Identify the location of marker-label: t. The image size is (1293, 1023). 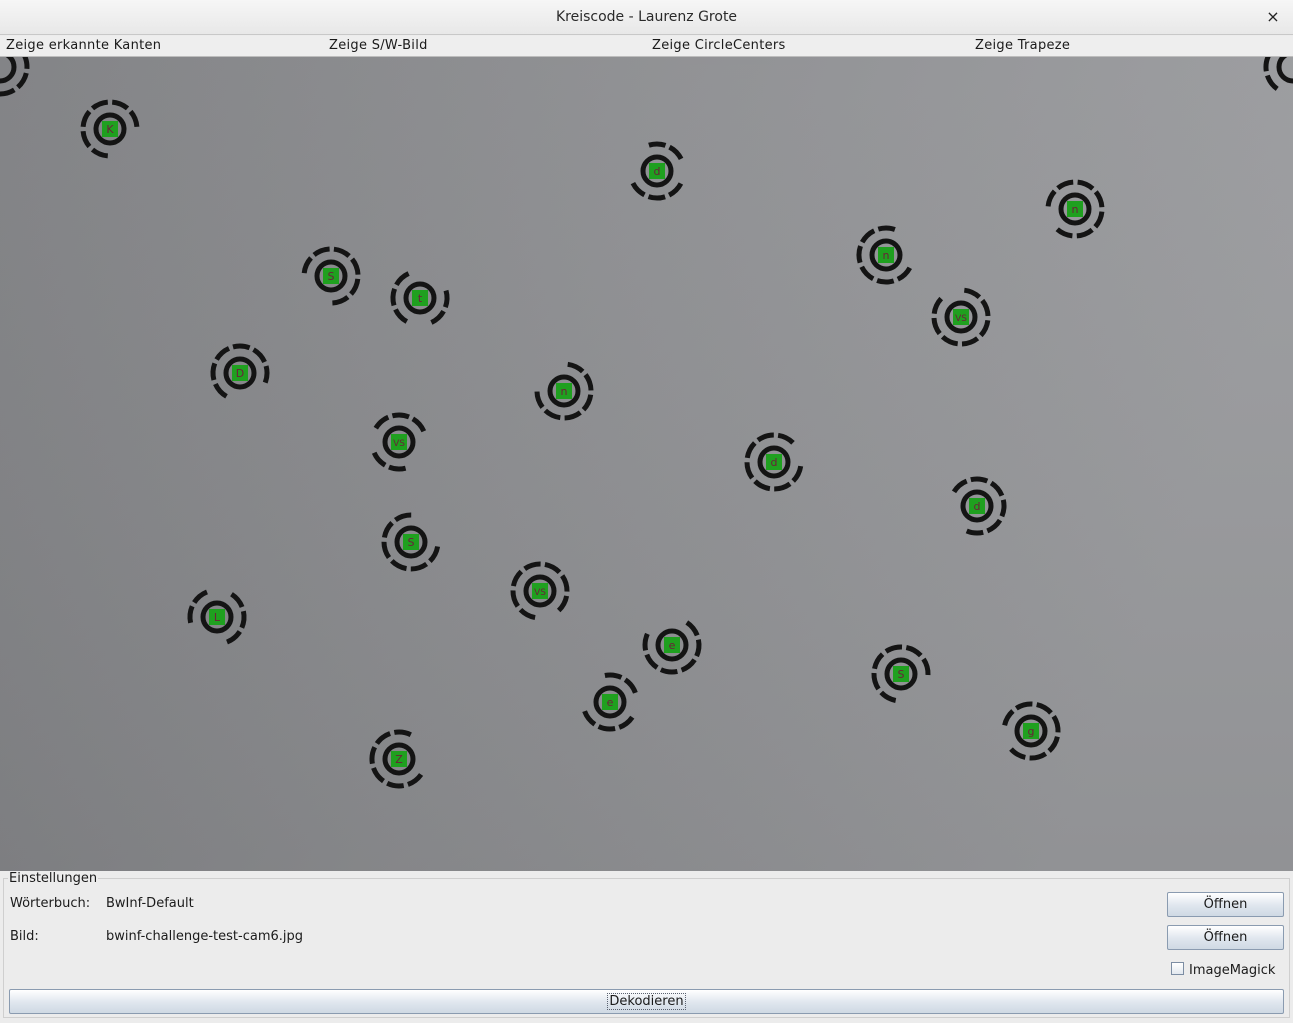
(420, 298).